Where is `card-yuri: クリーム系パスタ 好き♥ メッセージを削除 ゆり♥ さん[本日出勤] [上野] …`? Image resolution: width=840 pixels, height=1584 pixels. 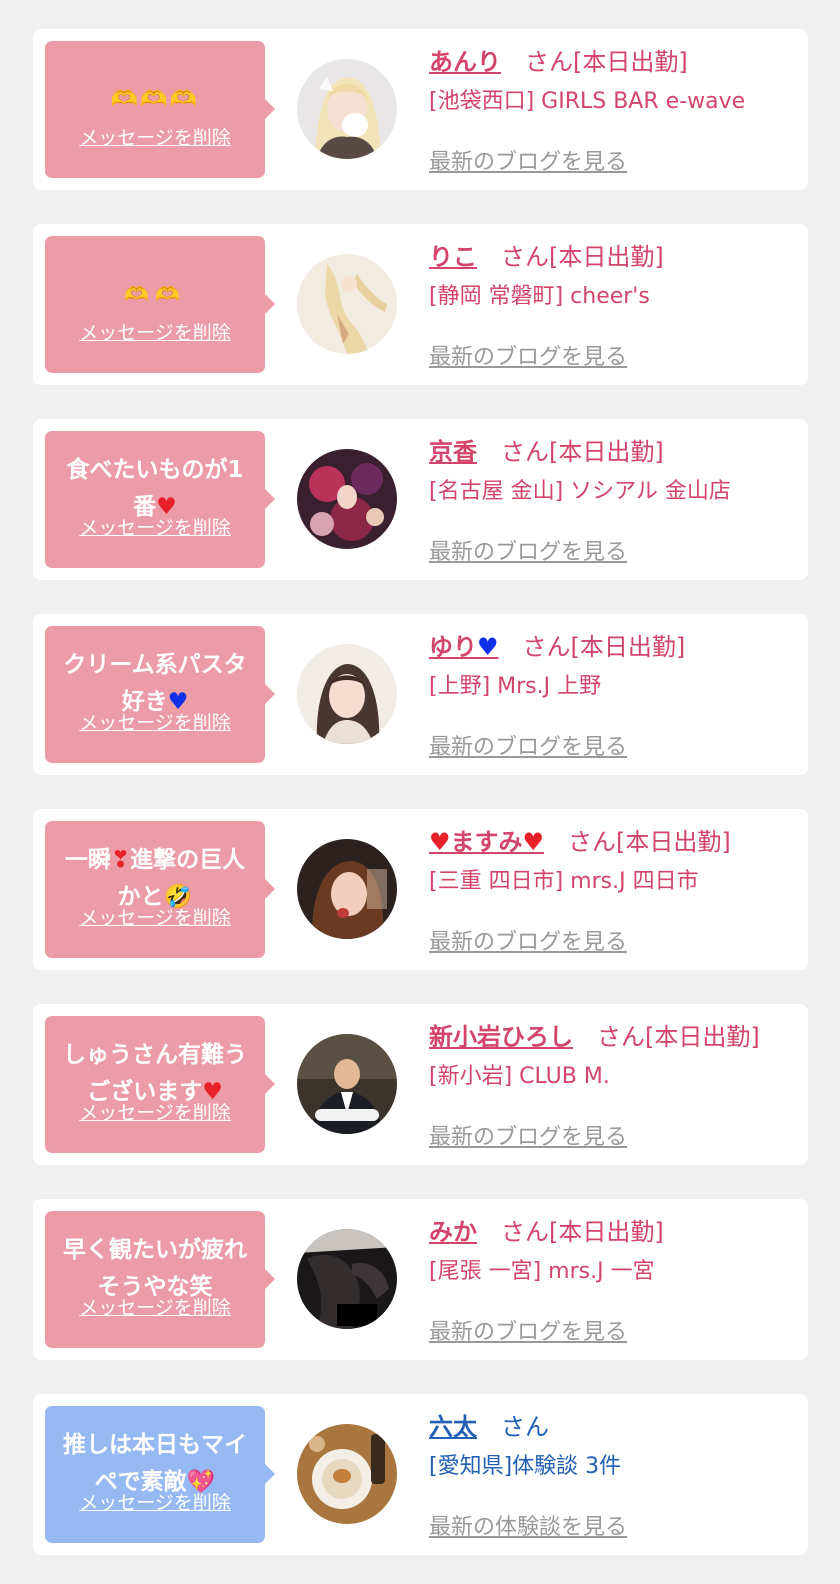
card-yuri: クリーム系パスタ 好き♥ メッセージを削除 ゆり♥ さん[本日出勤] [上野] … is located at coordinates (420, 694).